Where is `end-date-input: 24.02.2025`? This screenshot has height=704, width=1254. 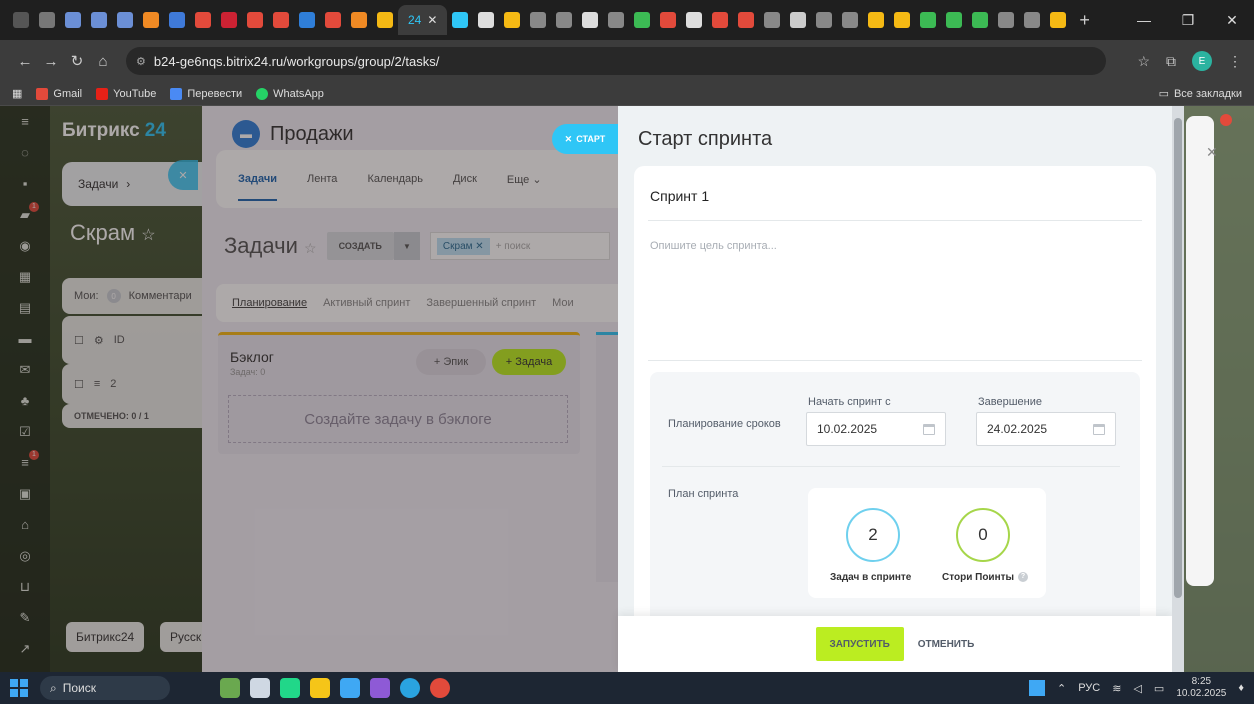 end-date-input: 24.02.2025 is located at coordinates (1046, 429).